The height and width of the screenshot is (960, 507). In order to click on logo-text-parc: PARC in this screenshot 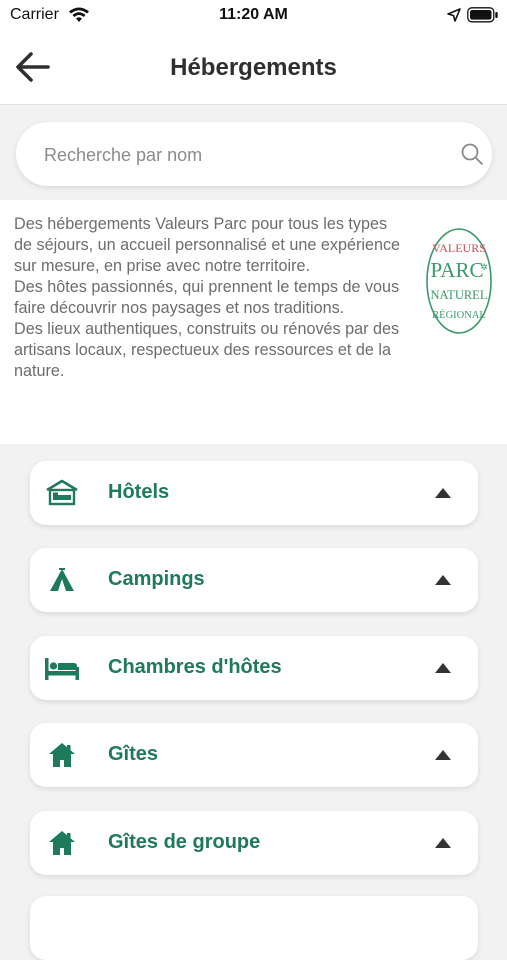, I will do `click(457, 270)`.